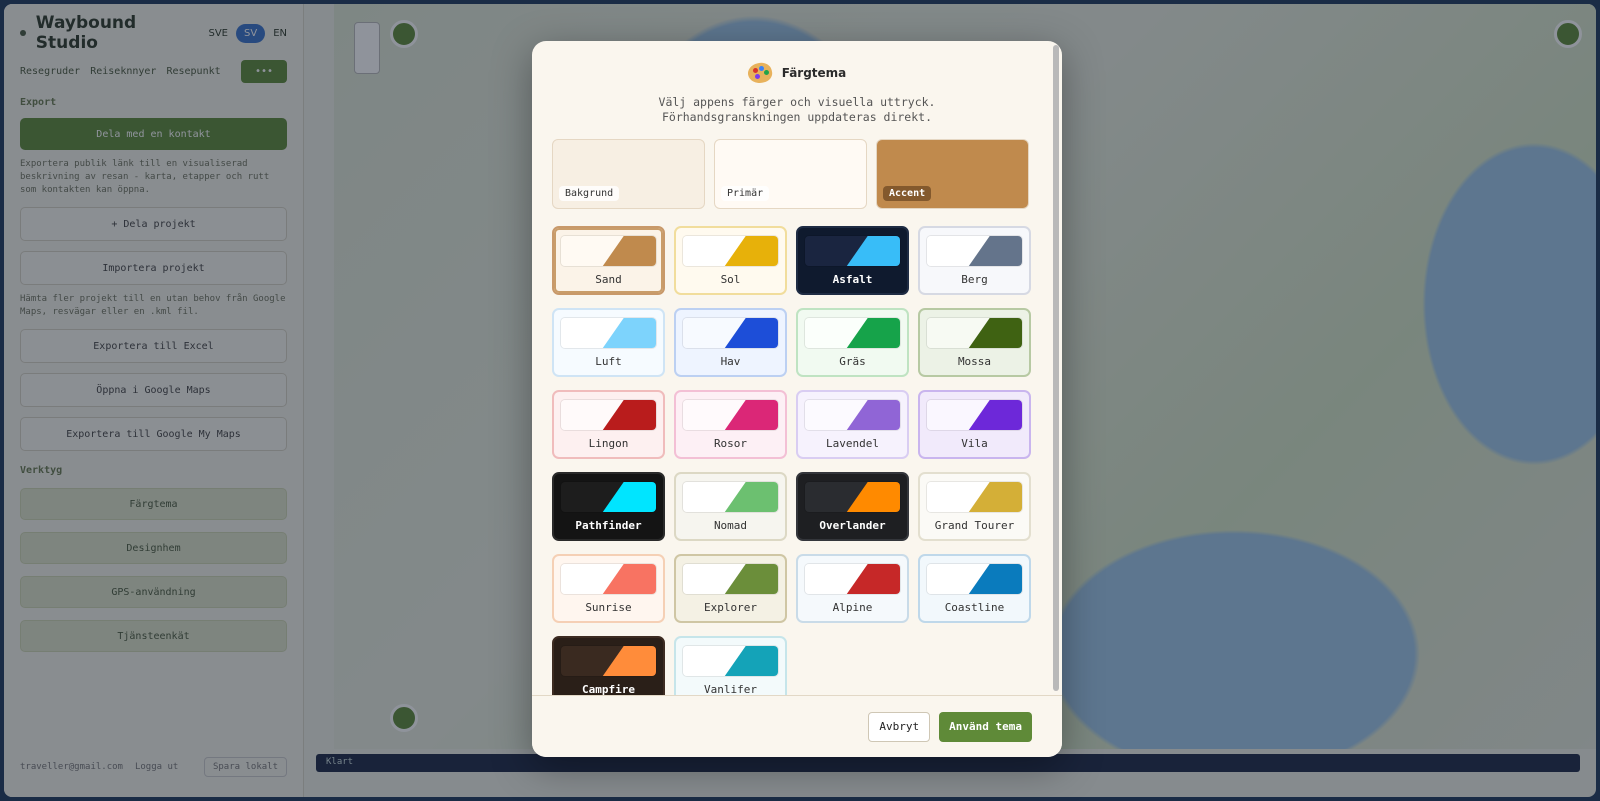 The height and width of the screenshot is (801, 1600). Describe the element at coordinates (852, 607) in the screenshot. I see `theme-name: Alpine` at that location.